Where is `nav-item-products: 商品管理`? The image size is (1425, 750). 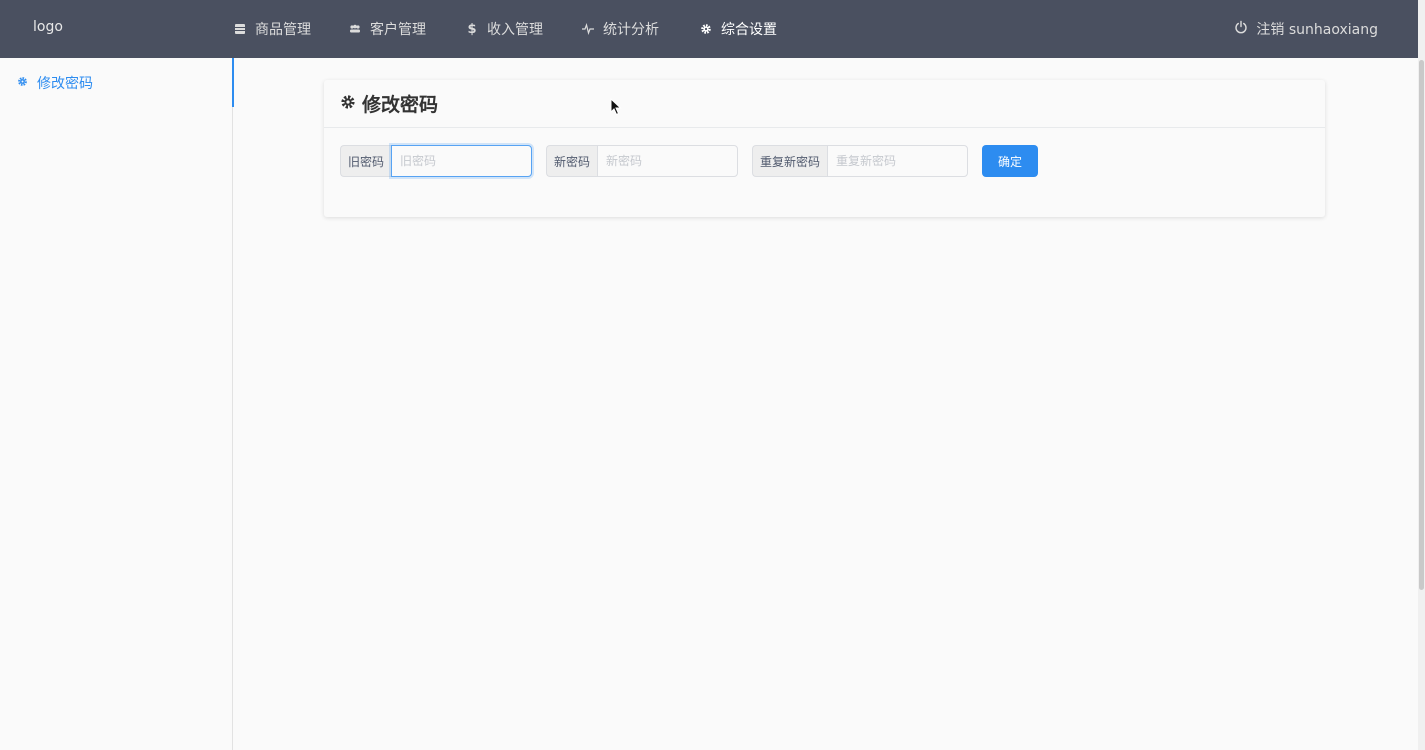
nav-item-products: 商品管理 is located at coordinates (272, 29).